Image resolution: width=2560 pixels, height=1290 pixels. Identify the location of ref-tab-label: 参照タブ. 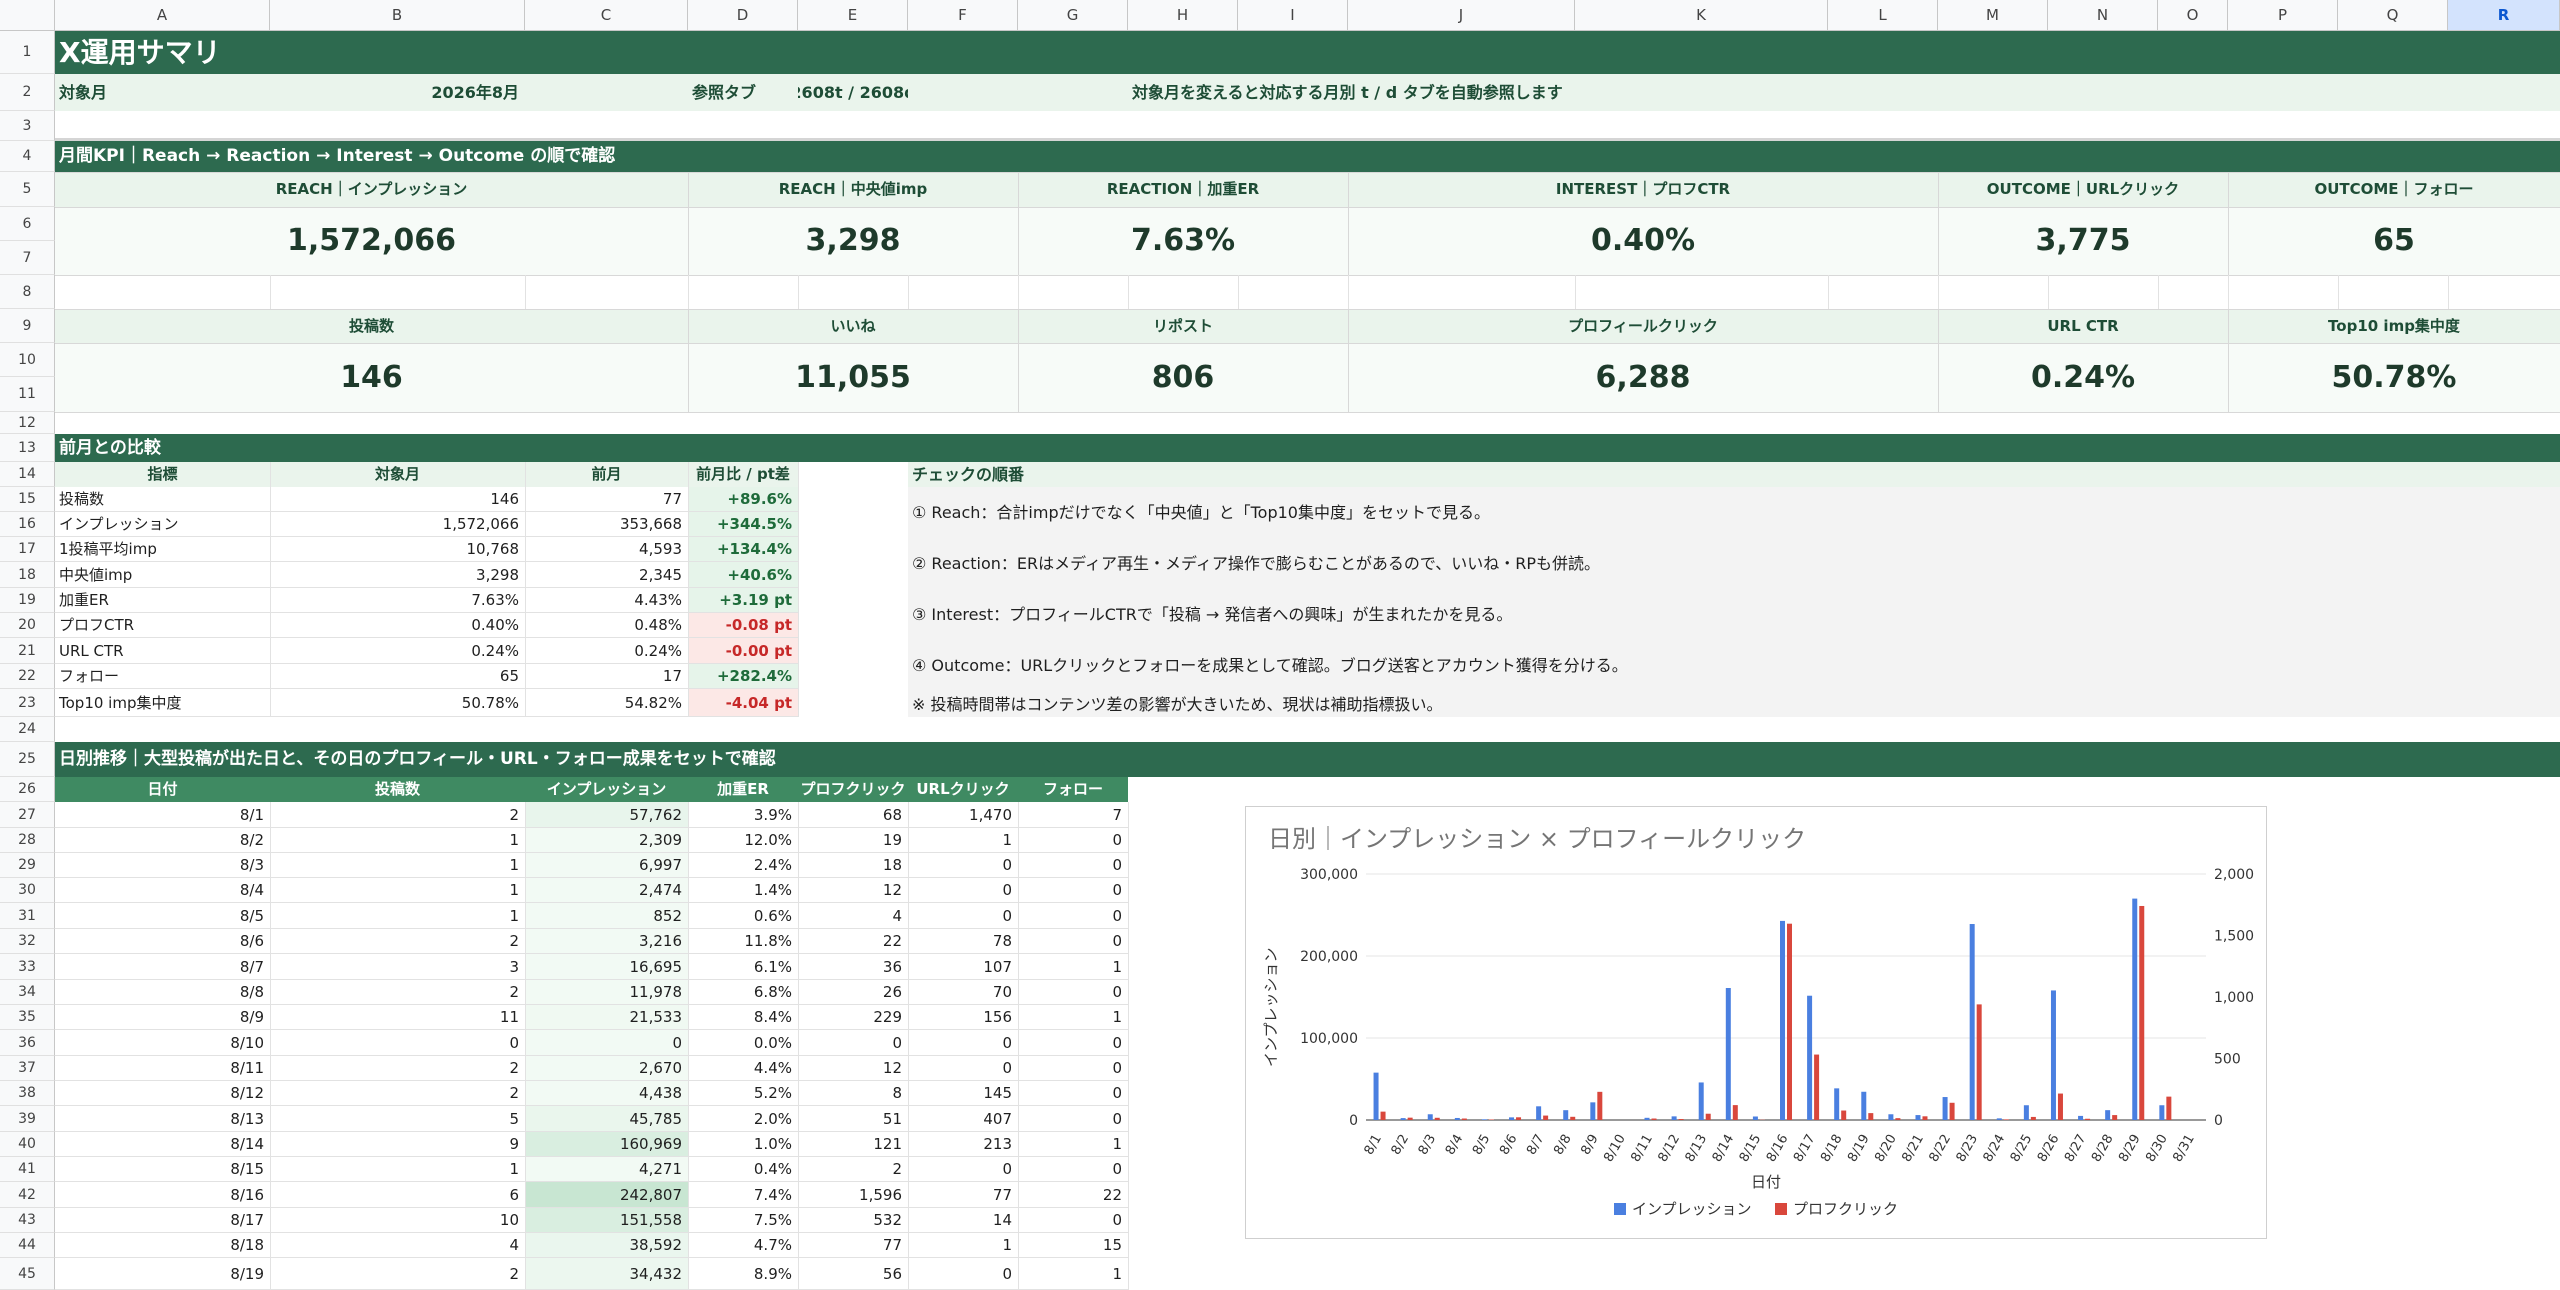
(743, 92).